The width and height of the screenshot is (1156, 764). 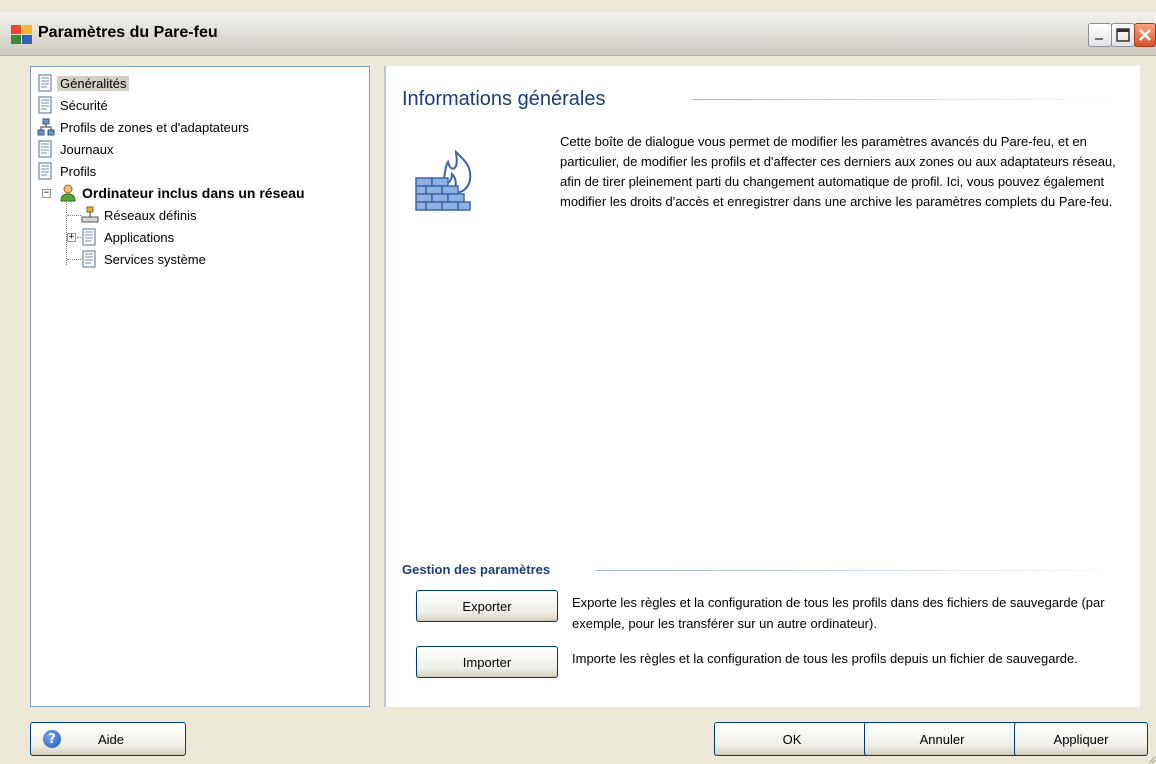 What do you see at coordinates (93, 83) in the screenshot?
I see `tree-item-label: Généralités` at bounding box center [93, 83].